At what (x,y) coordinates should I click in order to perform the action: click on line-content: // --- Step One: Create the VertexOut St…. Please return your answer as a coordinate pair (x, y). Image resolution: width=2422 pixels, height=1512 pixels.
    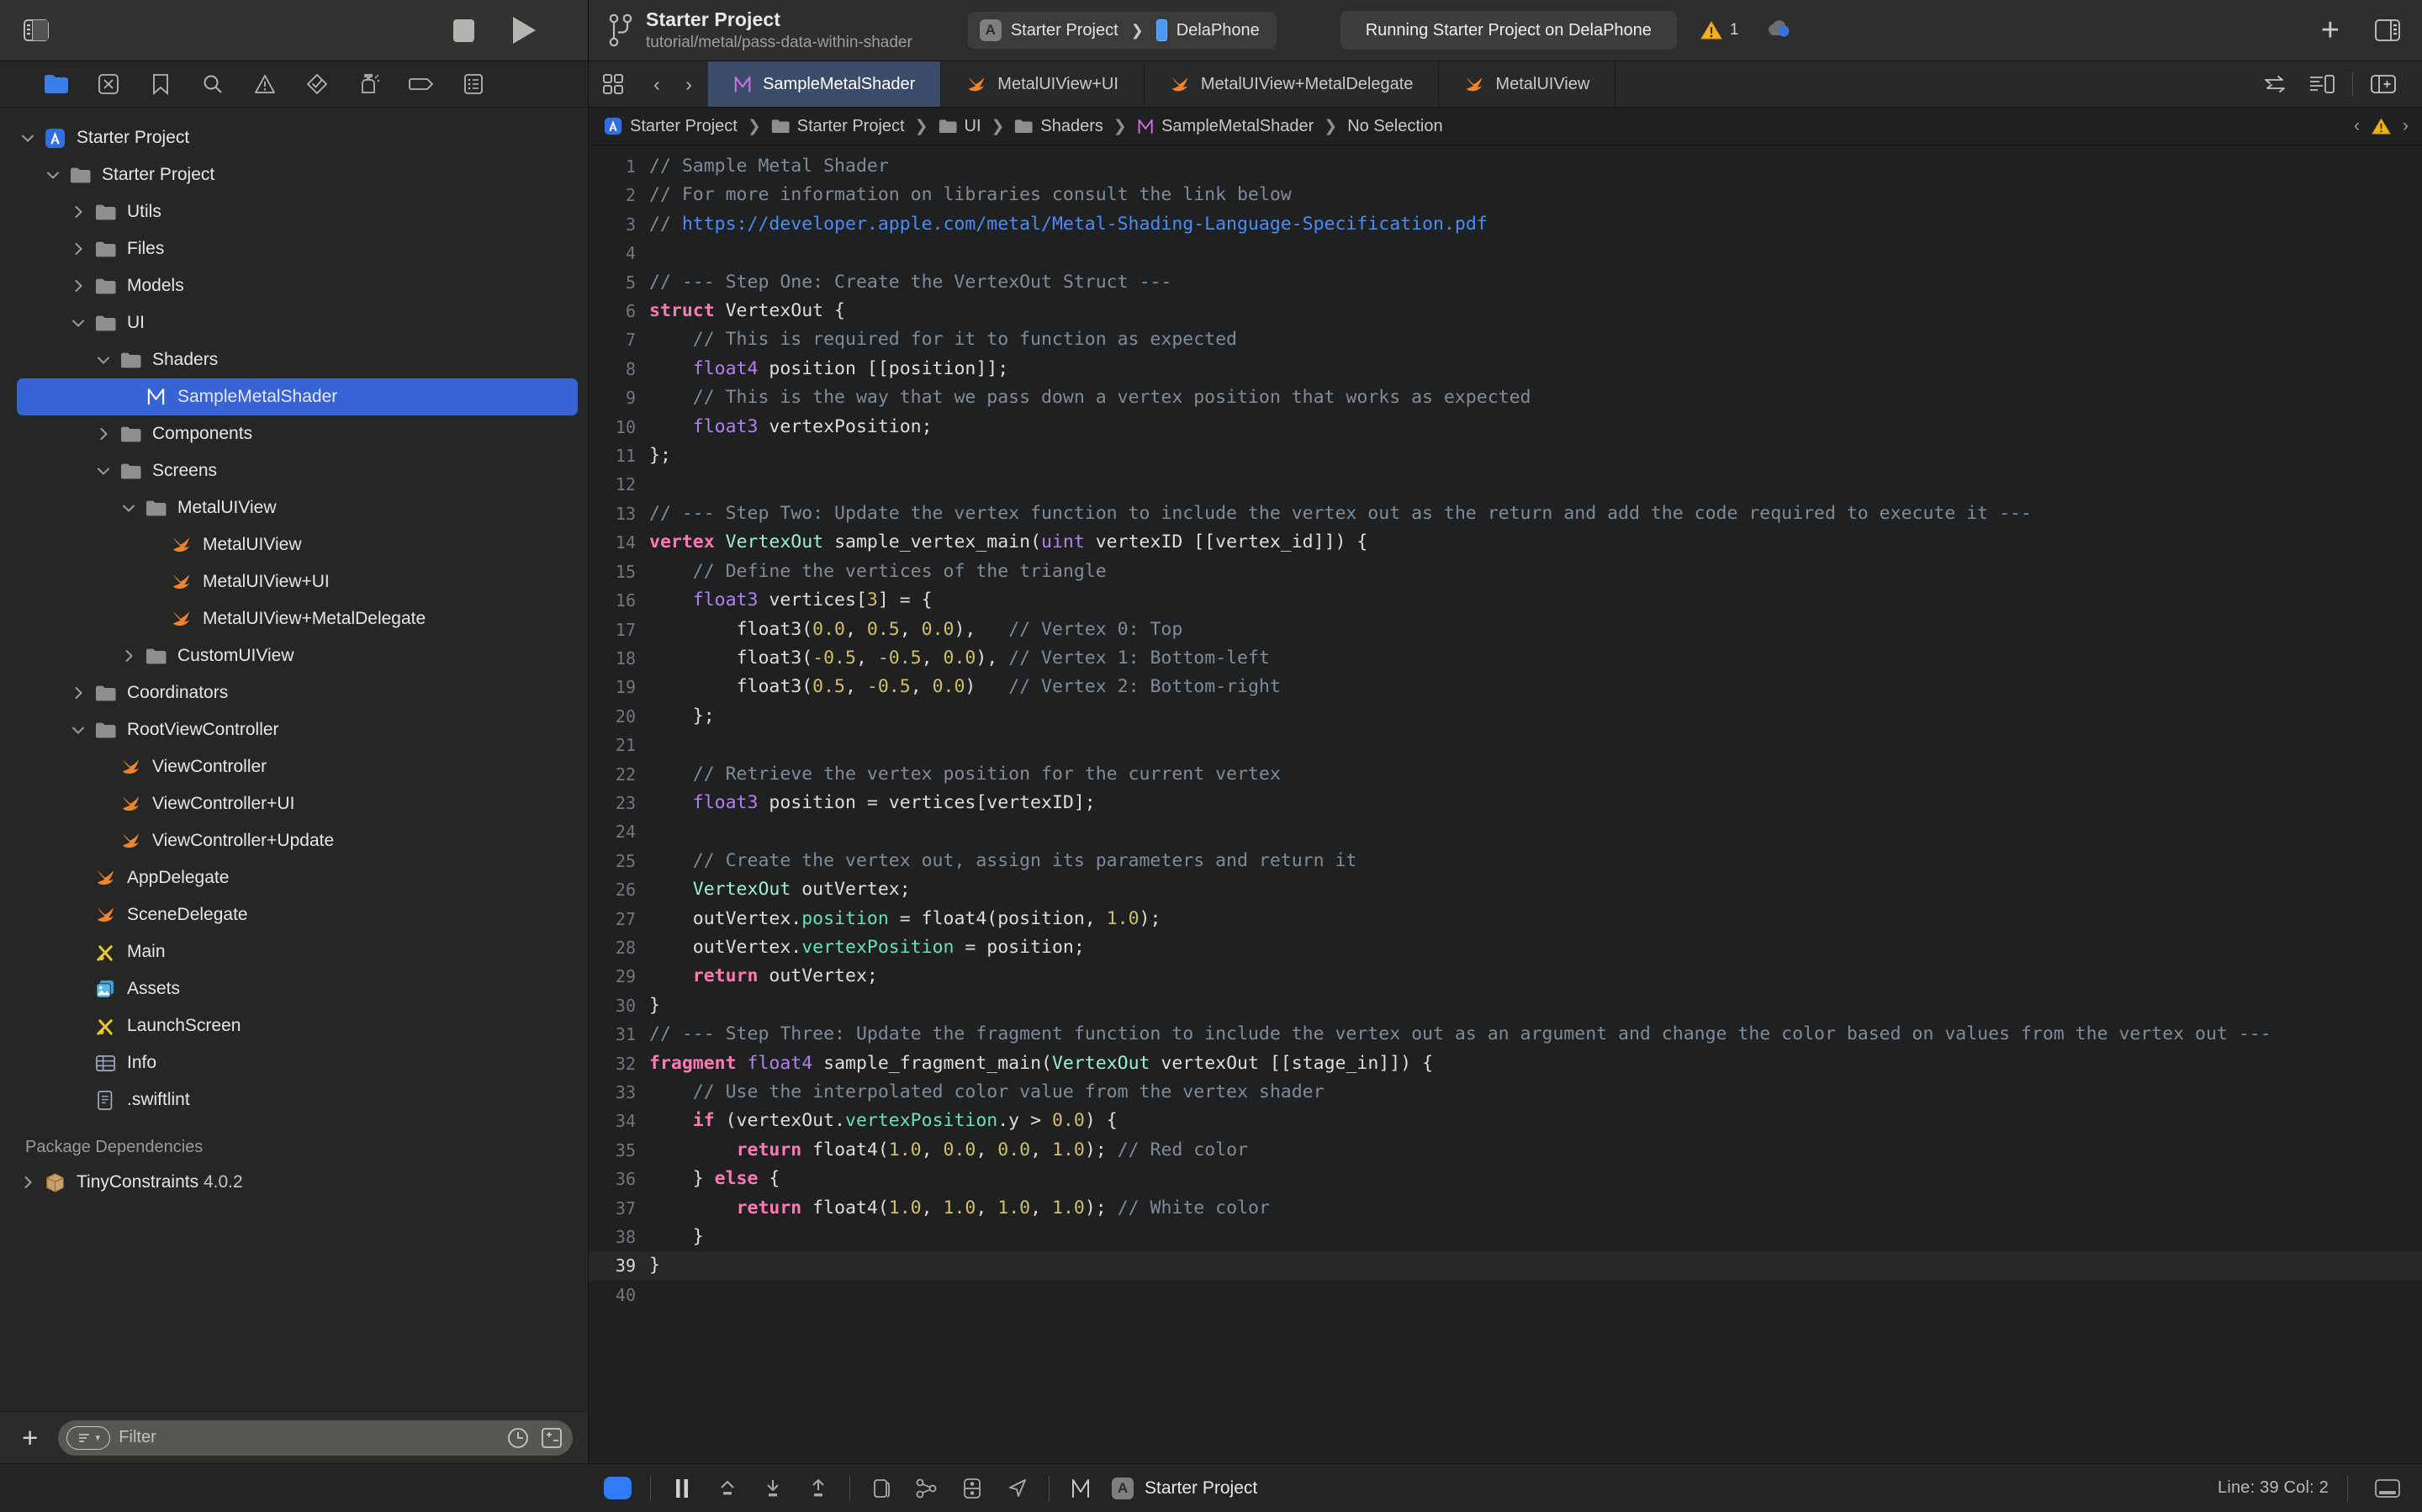
    Looking at the image, I should click on (1535, 282).